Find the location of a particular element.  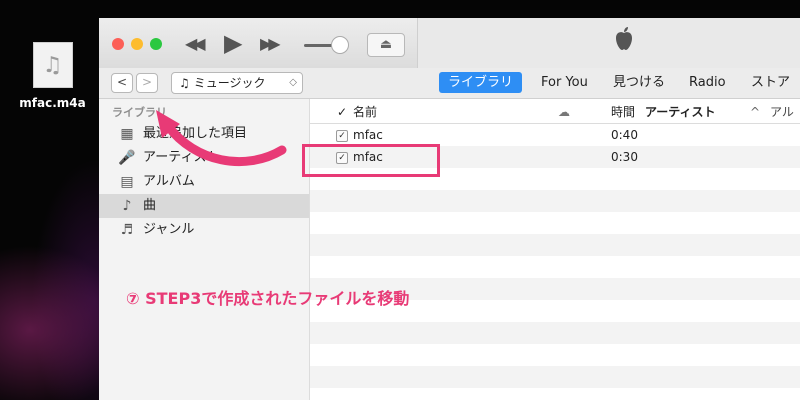

media-type-select: ♫ ミュージック ◇ is located at coordinates (237, 83).